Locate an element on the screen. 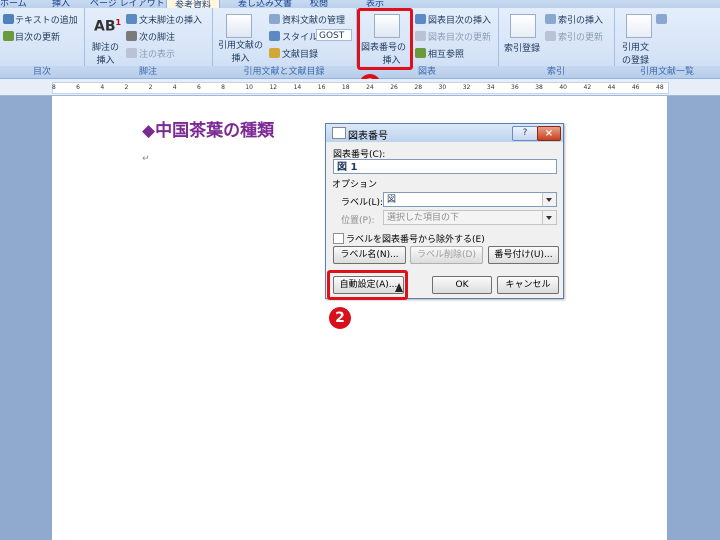 Image resolution: width=720 pixels, height=540 pixels. bibliography-icon is located at coordinates (274, 53).